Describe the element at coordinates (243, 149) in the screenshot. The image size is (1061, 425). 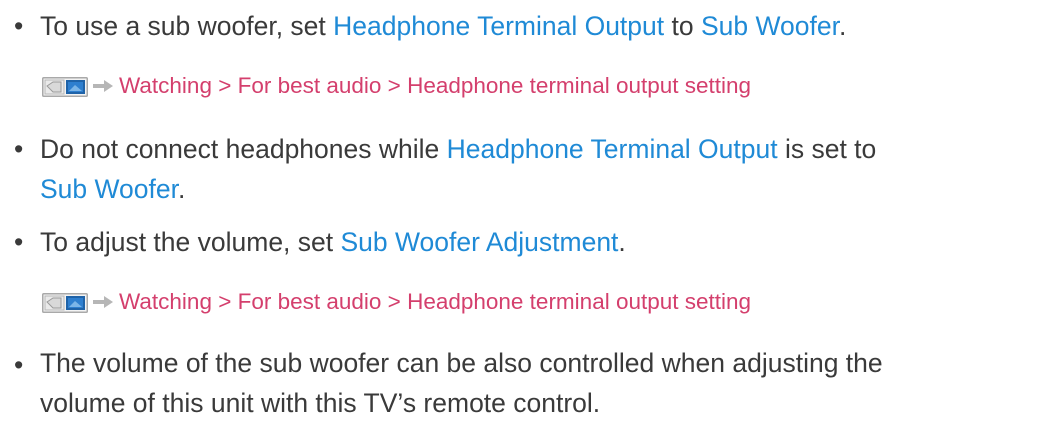
I see `text-segment: Do not connect headphones while` at that location.